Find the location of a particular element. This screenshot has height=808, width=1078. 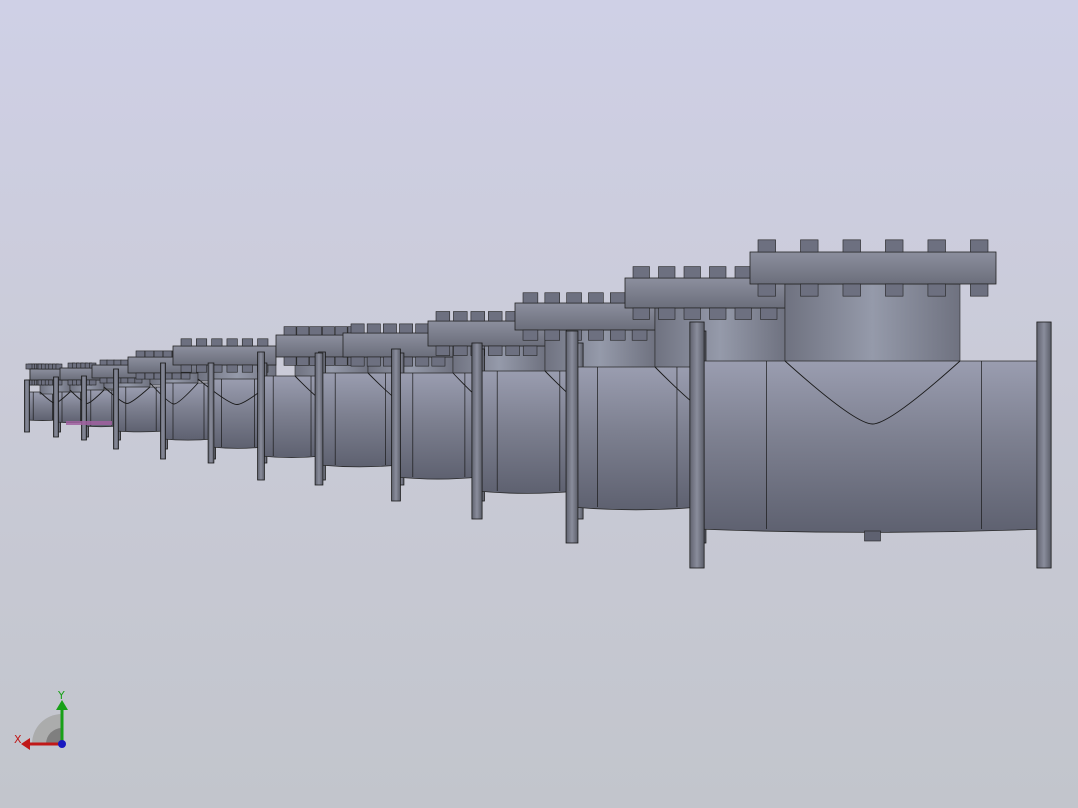

drain-boss is located at coordinates (872, 536).